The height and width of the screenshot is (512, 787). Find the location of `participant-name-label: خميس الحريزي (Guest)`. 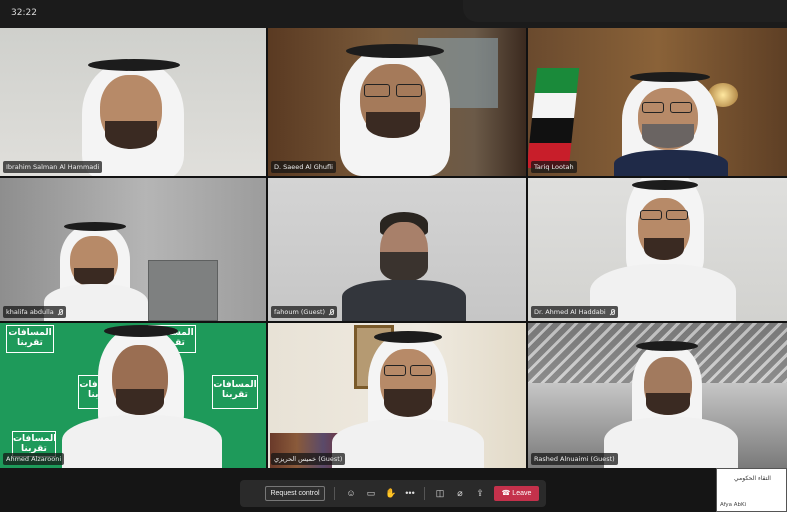

participant-name-label: خميس الحريزي (Guest) is located at coordinates (308, 459).